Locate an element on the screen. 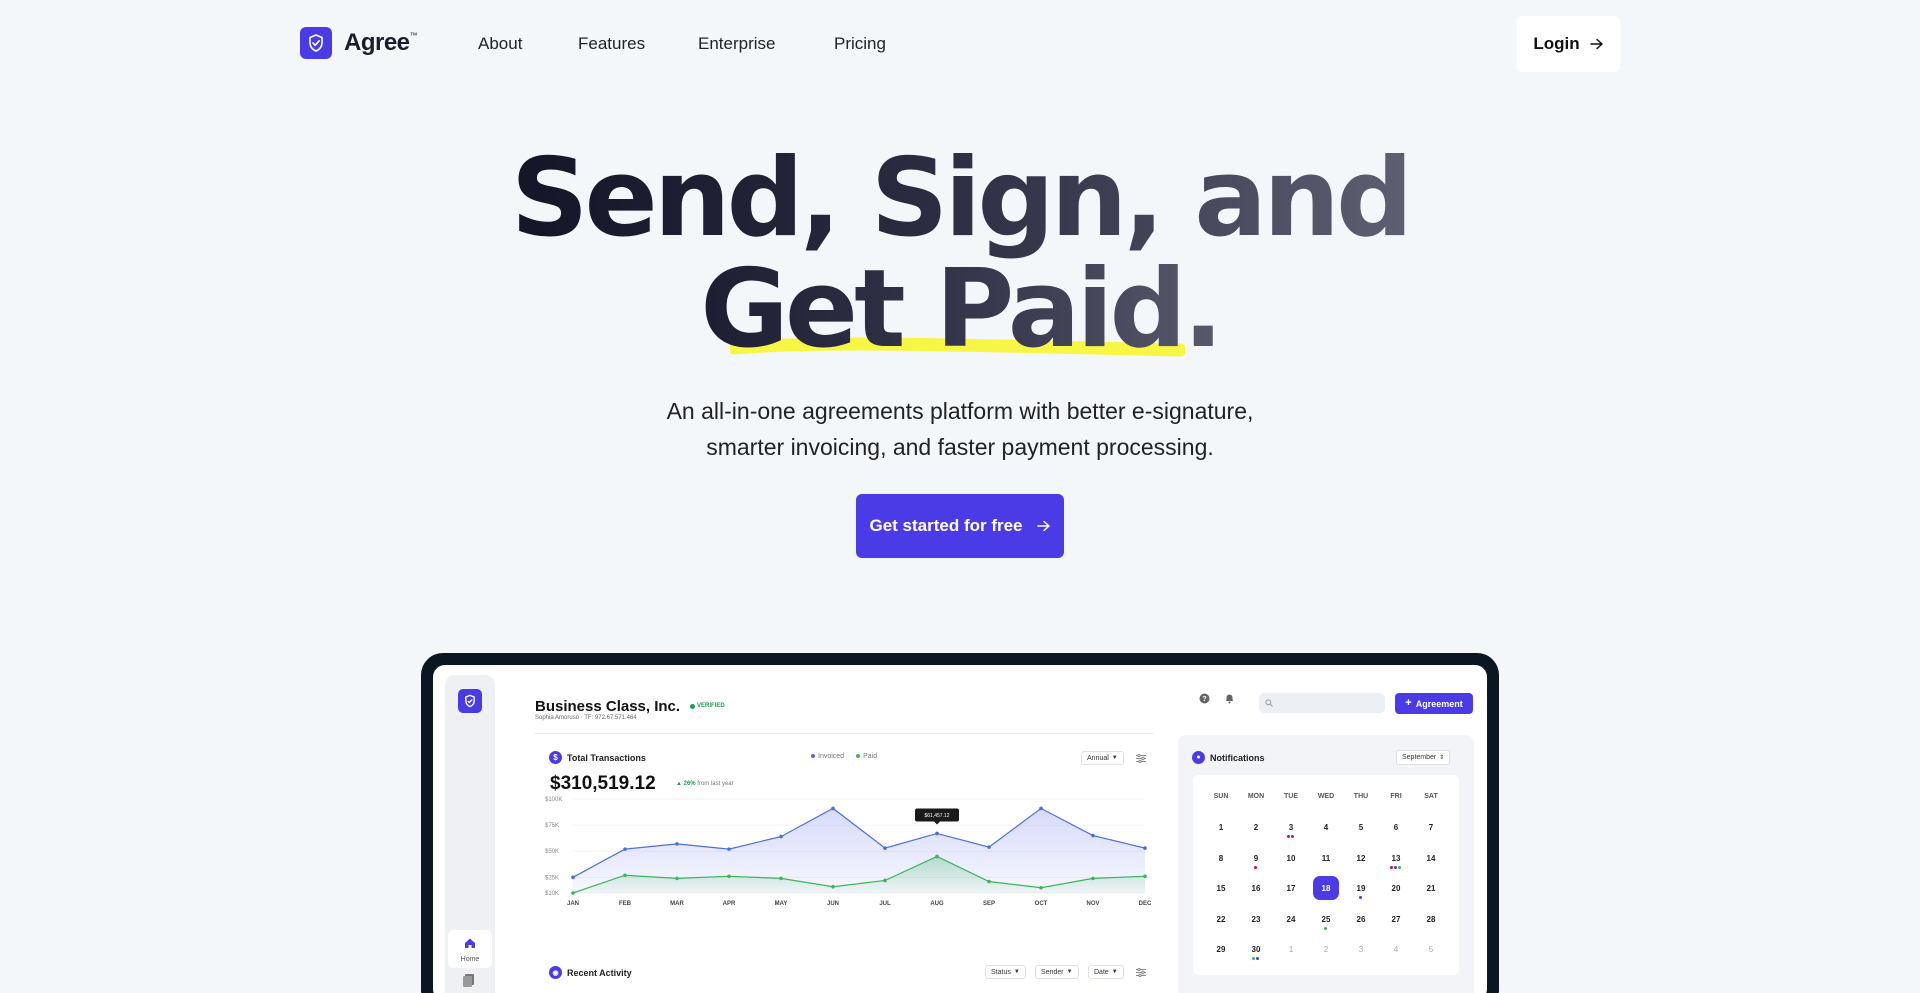 This screenshot has height=993, width=1920. calendar-dow: MON is located at coordinates (1256, 796).